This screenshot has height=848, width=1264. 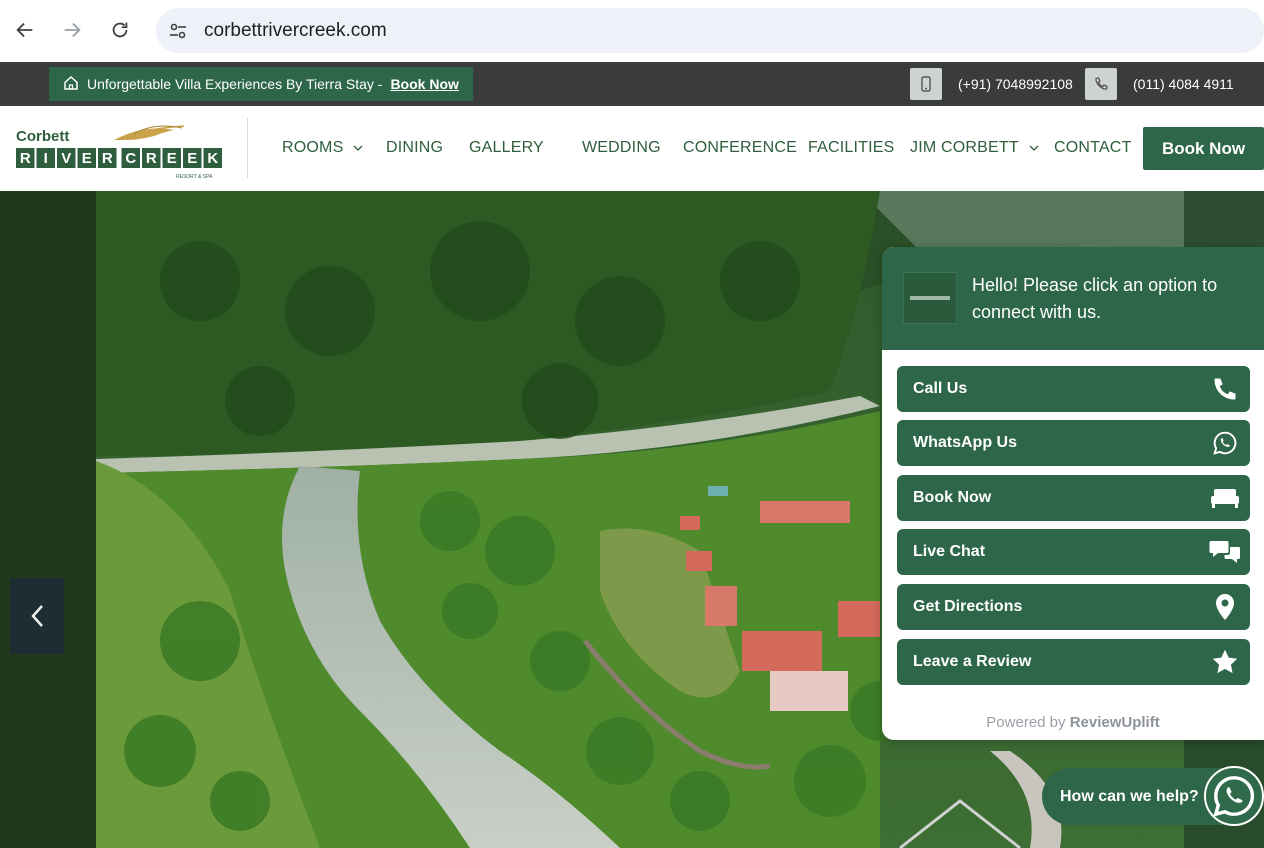 What do you see at coordinates (25, 30) in the screenshot?
I see `back-icon` at bounding box center [25, 30].